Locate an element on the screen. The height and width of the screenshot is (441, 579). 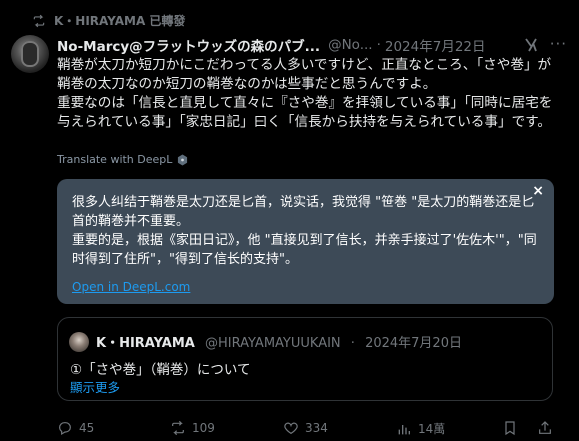
quoted-author-avatar is located at coordinates (79, 342).